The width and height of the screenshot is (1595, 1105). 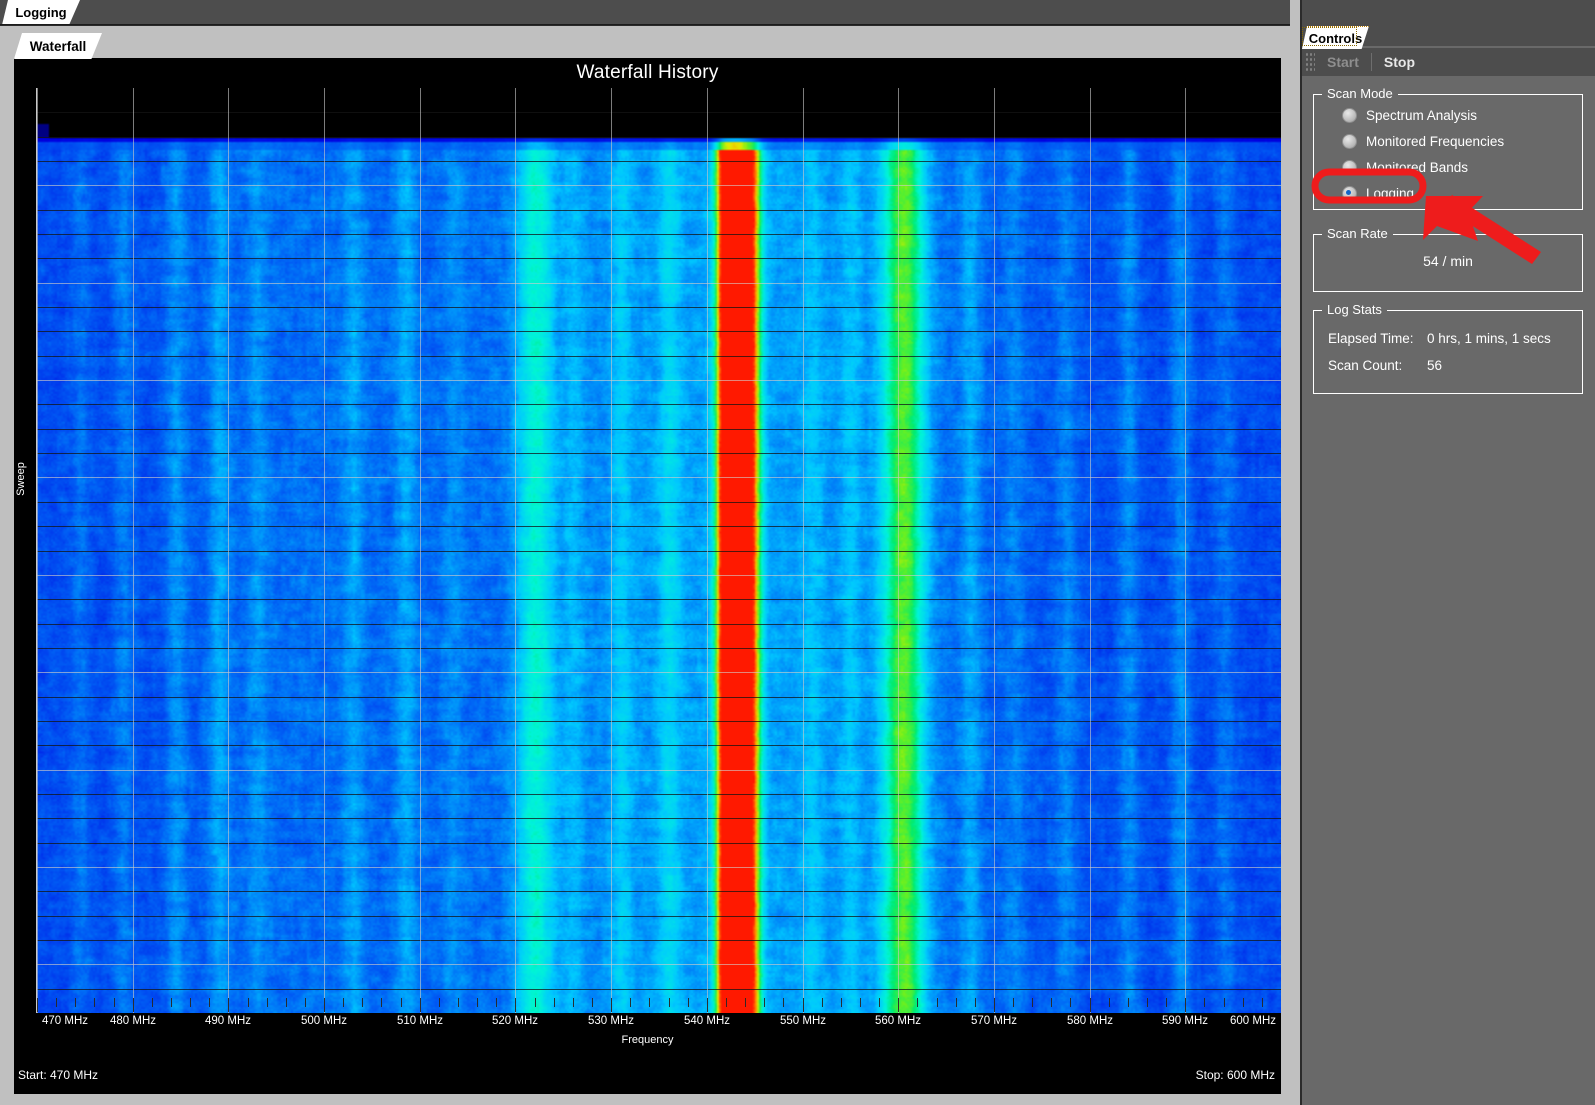 What do you see at coordinates (58, 46) in the screenshot?
I see `tab-waterfall: Waterfall` at bounding box center [58, 46].